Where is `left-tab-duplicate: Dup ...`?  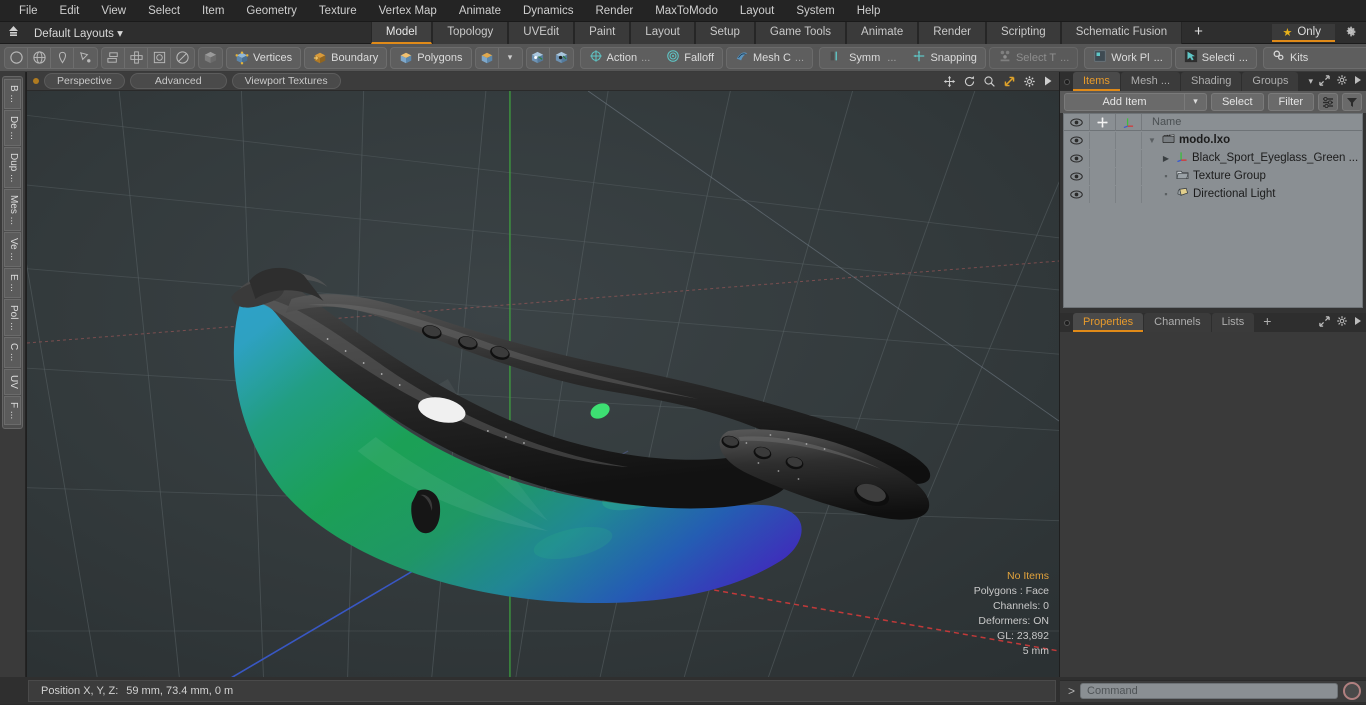
left-tab-duplicate: Dup ... is located at coordinates (12, 167).